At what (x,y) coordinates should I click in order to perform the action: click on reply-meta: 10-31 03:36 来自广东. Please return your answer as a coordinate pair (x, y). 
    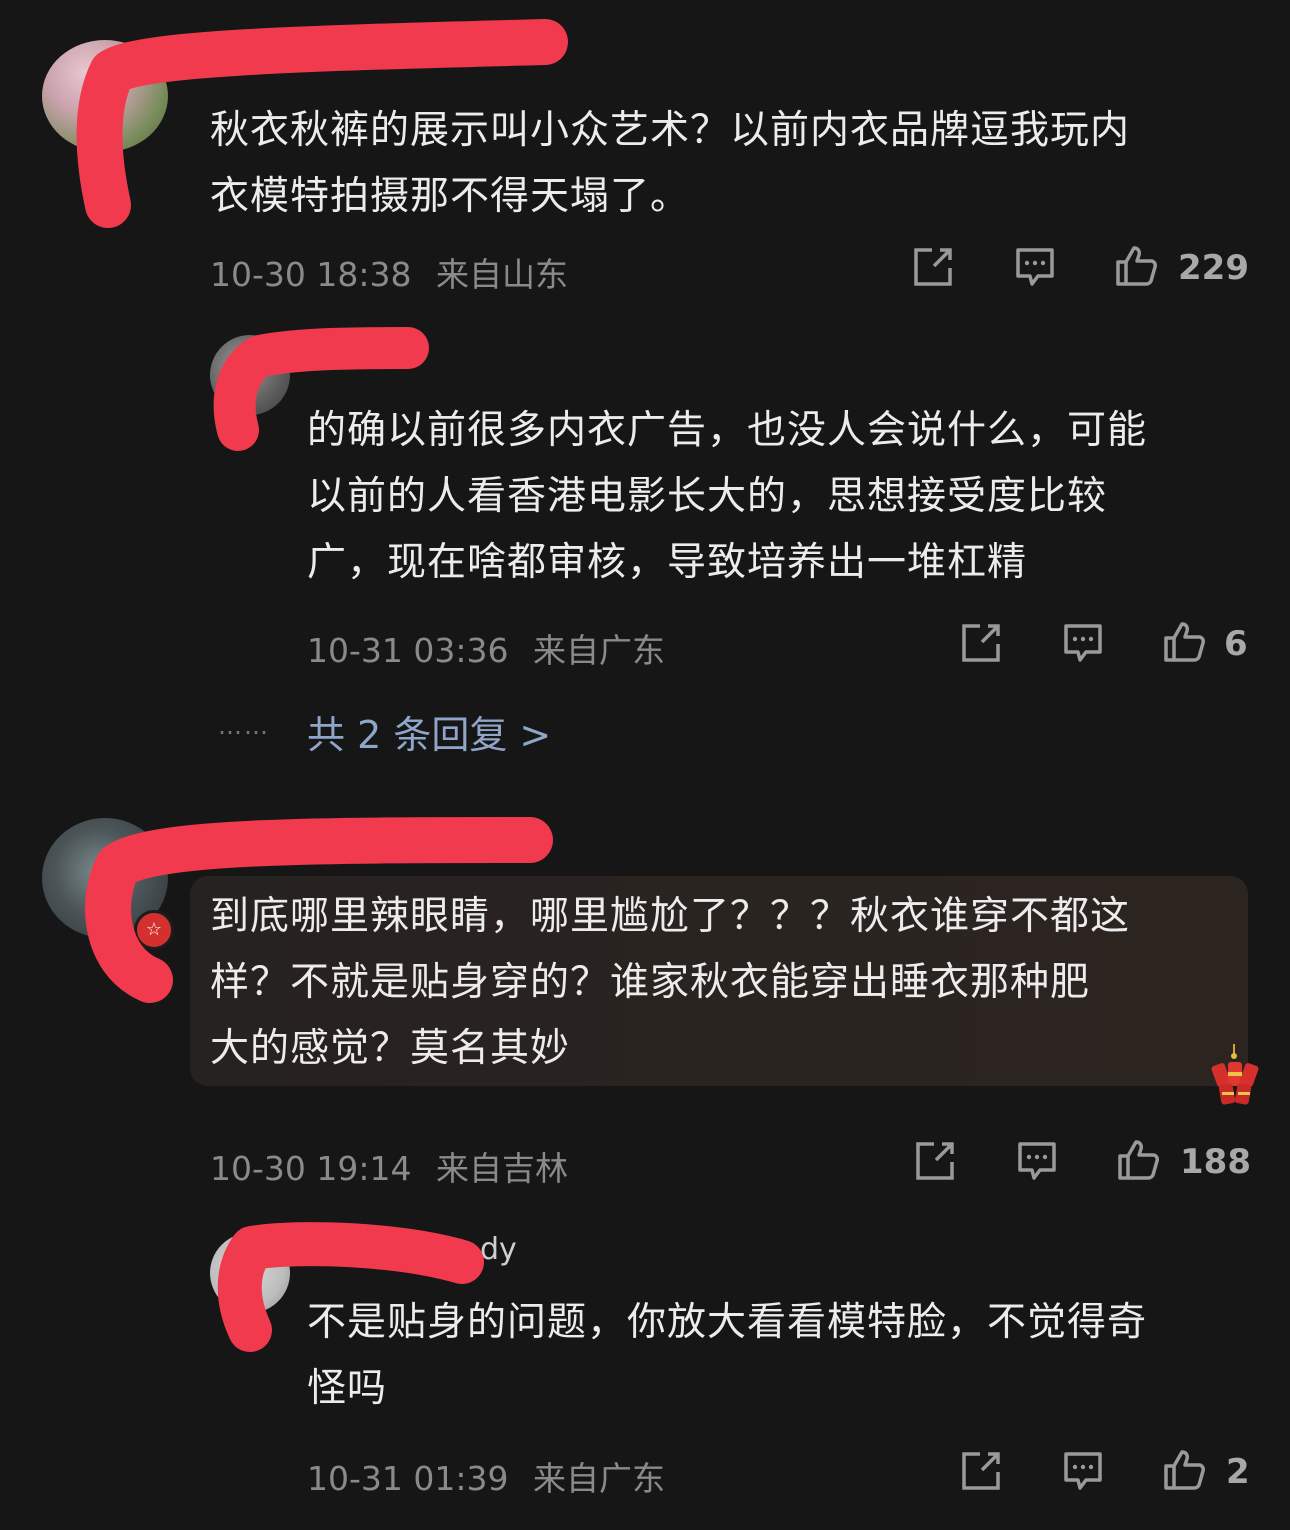
    Looking at the image, I should click on (486, 648).